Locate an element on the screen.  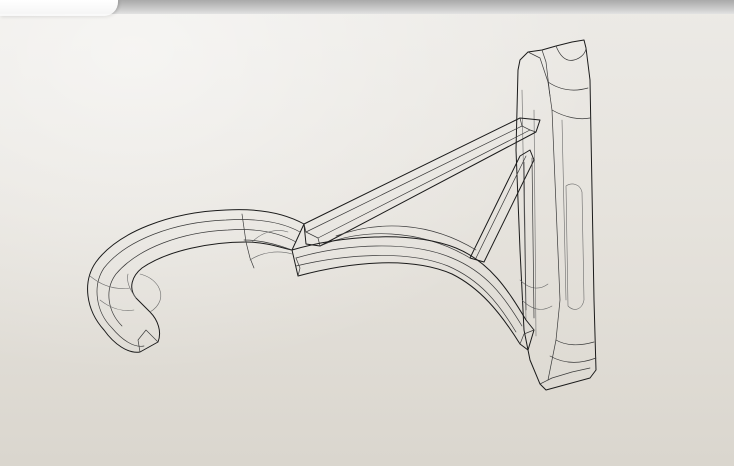
hook-clamp is located at coordinates (196, 281).